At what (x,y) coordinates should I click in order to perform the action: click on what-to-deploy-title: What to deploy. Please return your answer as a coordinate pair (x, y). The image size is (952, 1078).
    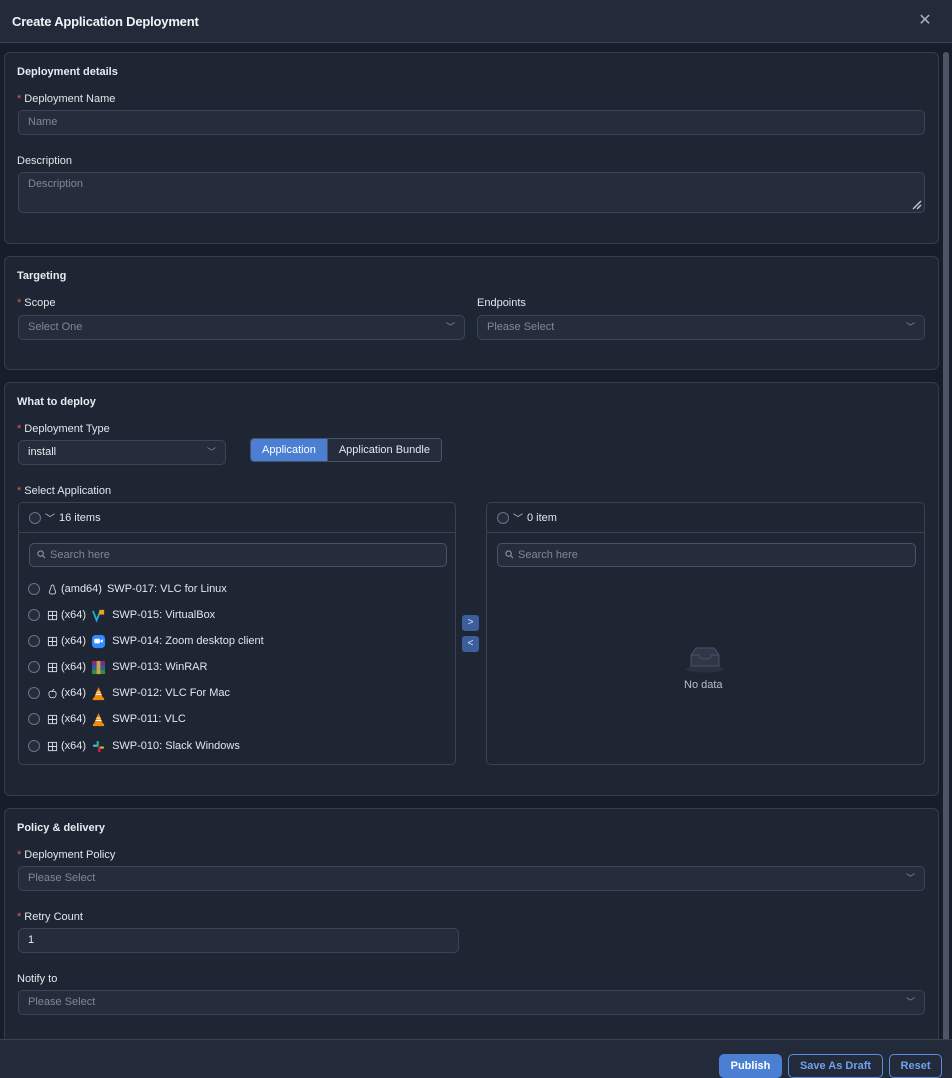
    Looking at the image, I should click on (56, 402).